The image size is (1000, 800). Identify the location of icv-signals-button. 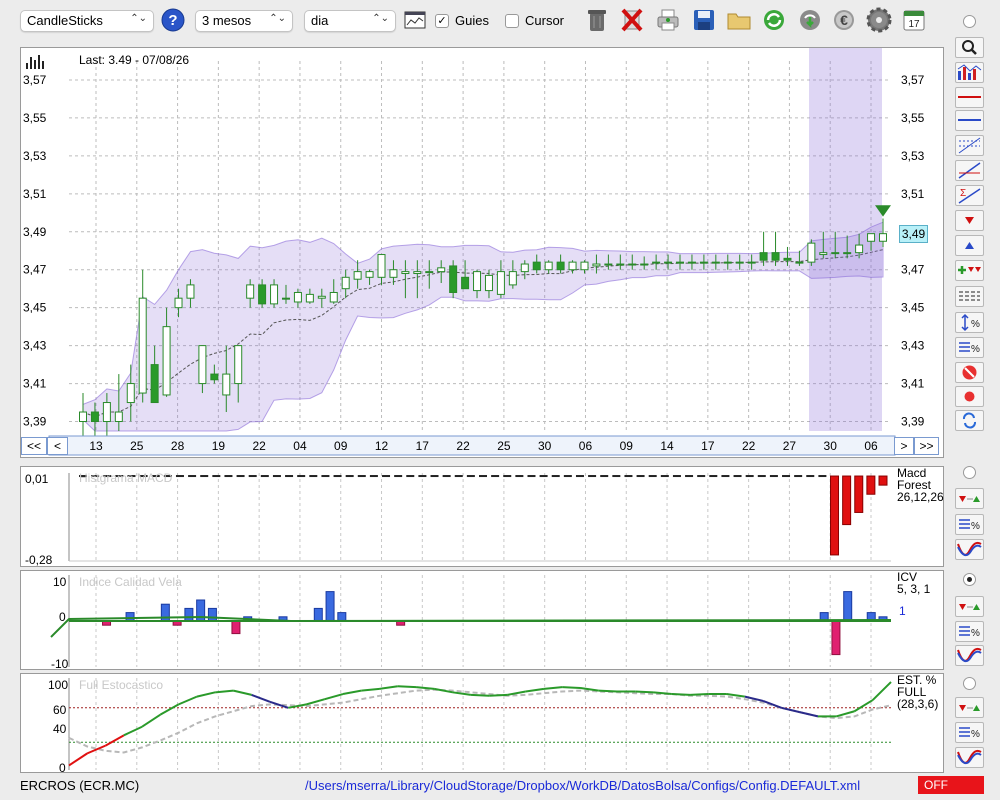
(969, 606).